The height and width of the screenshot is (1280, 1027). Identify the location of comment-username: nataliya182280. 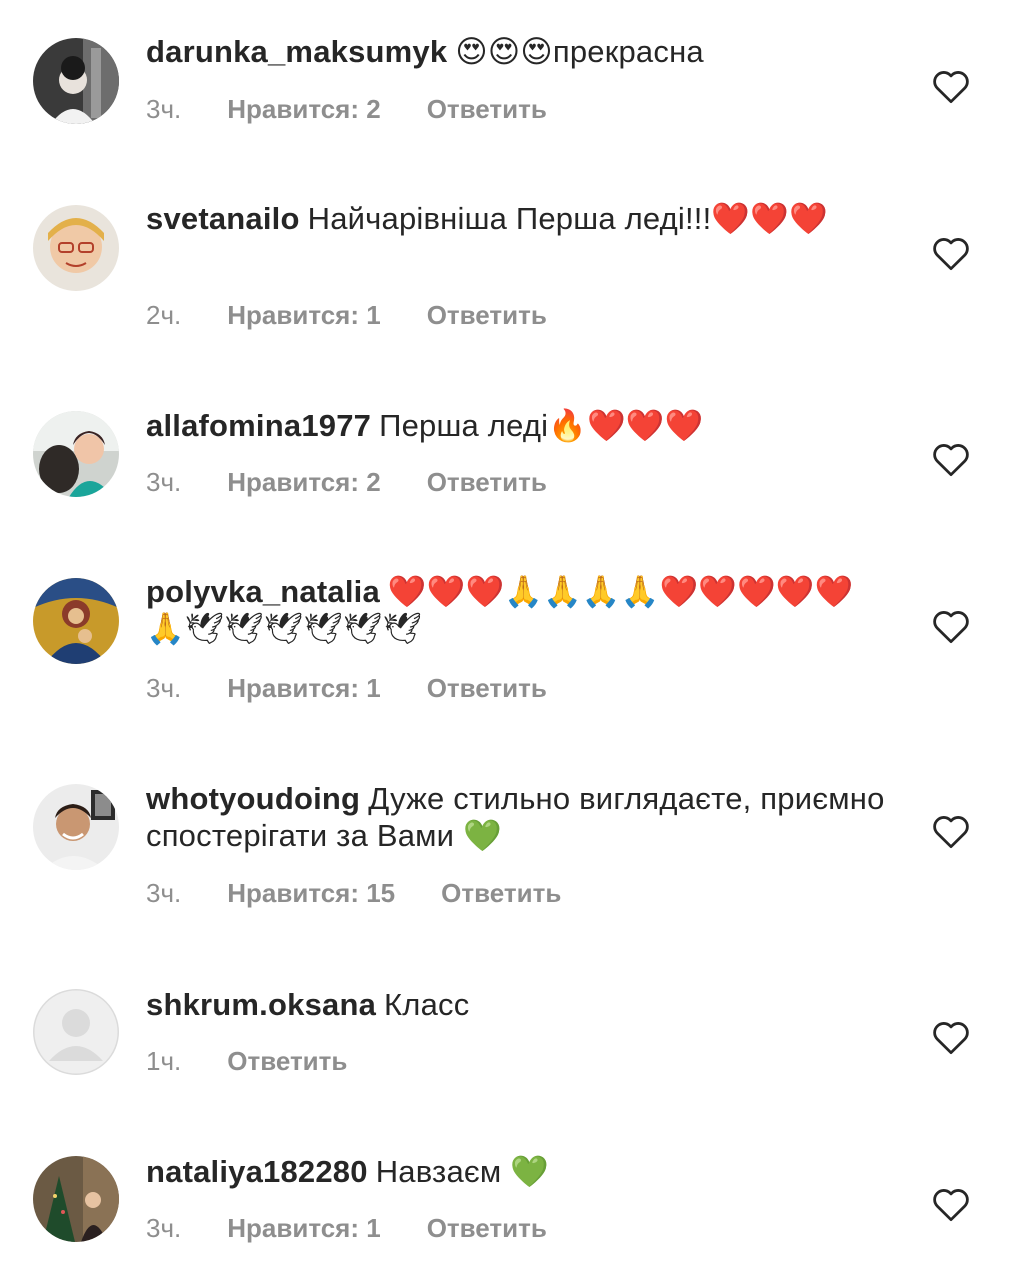
(257, 1171).